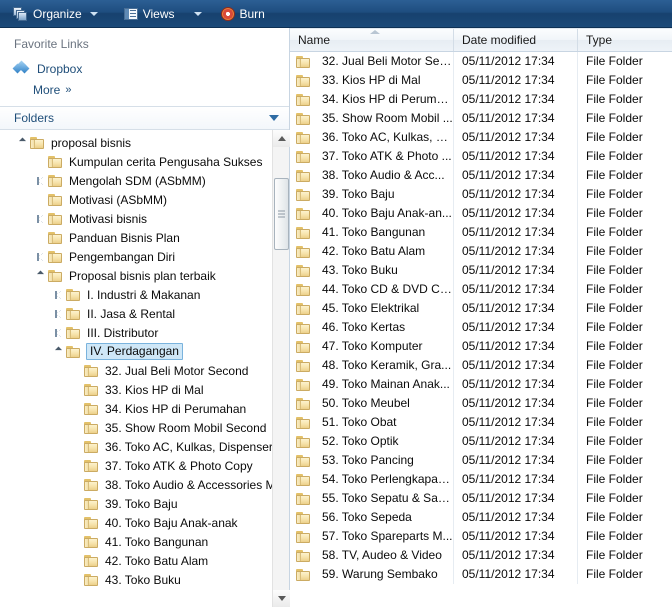 The image size is (672, 607). I want to click on tree-item: 37. Toko ATK & Photo Copy, so click(136, 465).